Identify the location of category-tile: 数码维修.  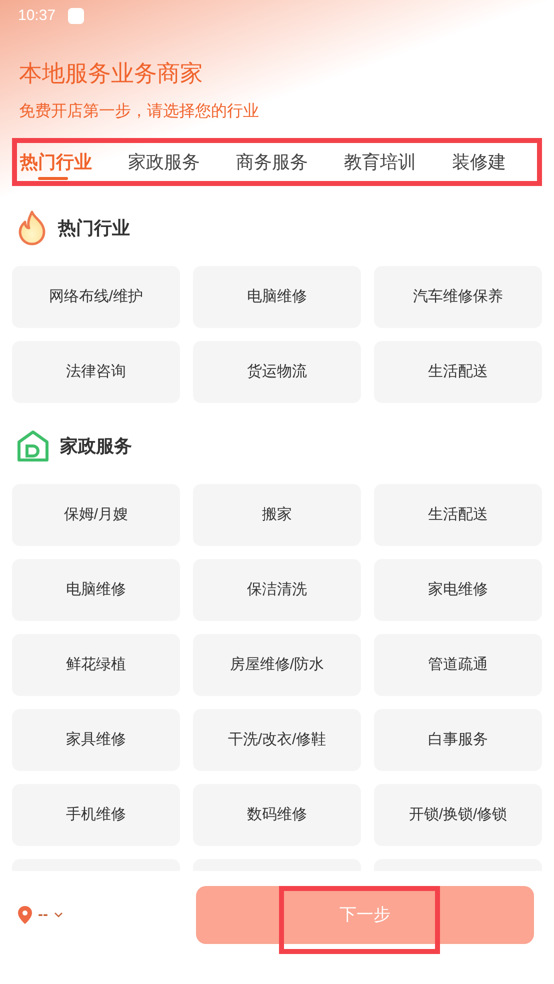
(277, 815).